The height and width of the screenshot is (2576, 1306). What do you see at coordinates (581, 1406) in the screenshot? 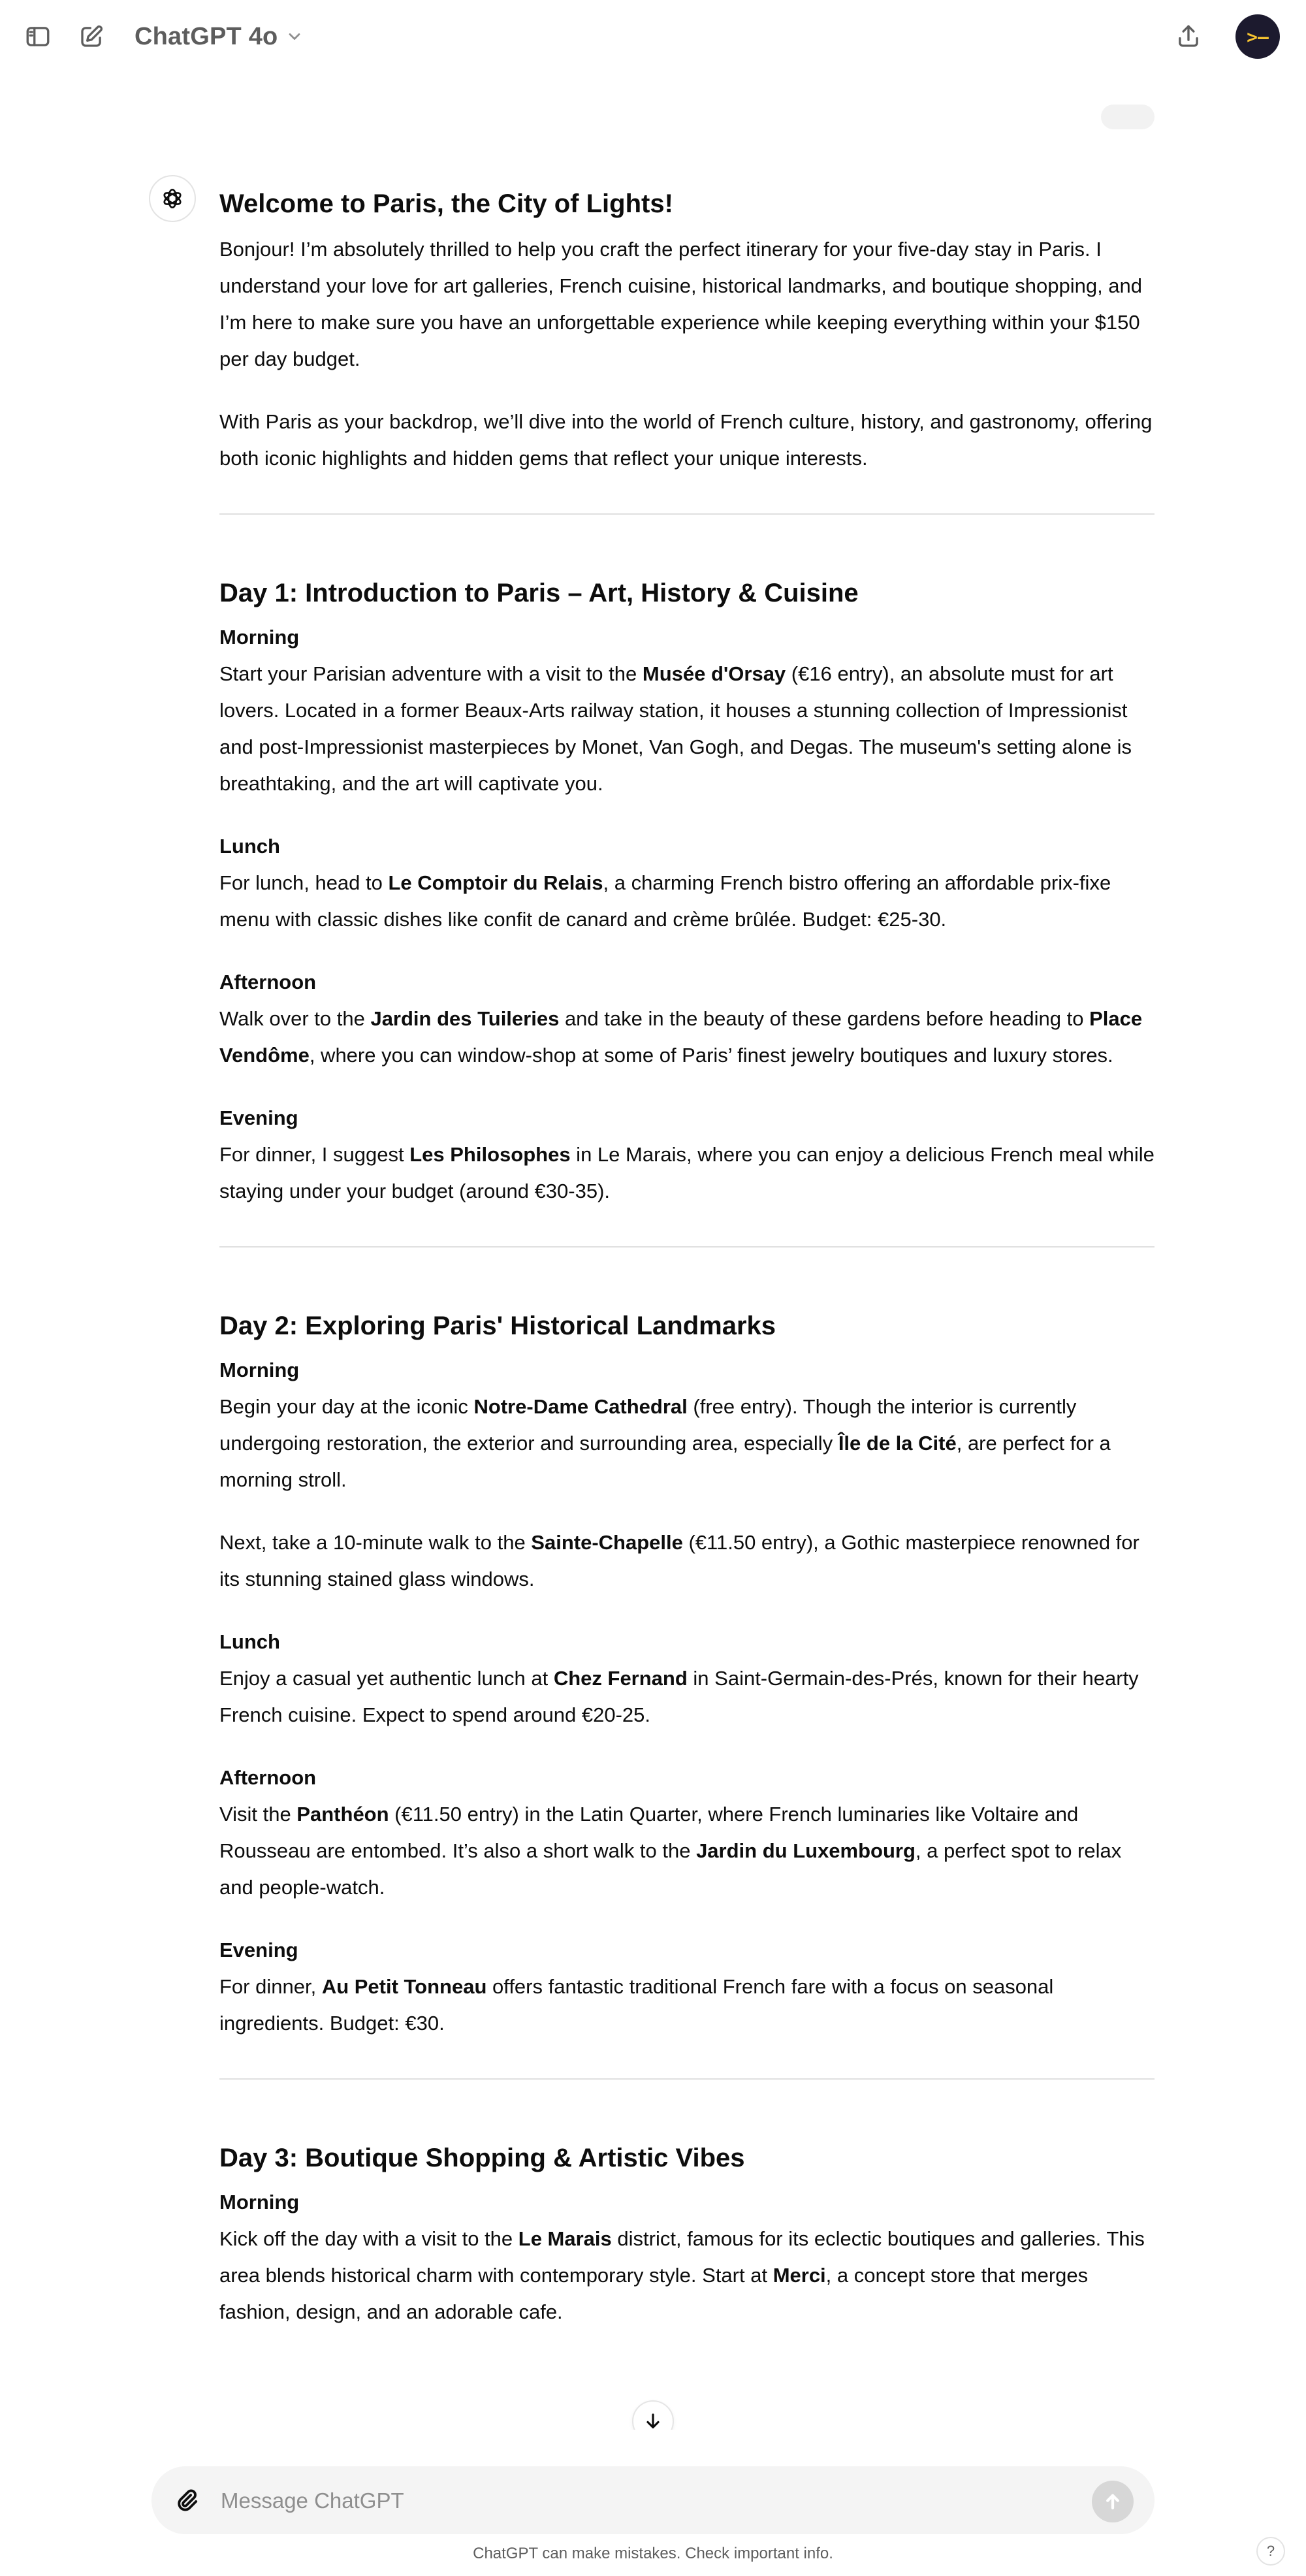
I see `place-name: Notre-Dame Cathedral` at bounding box center [581, 1406].